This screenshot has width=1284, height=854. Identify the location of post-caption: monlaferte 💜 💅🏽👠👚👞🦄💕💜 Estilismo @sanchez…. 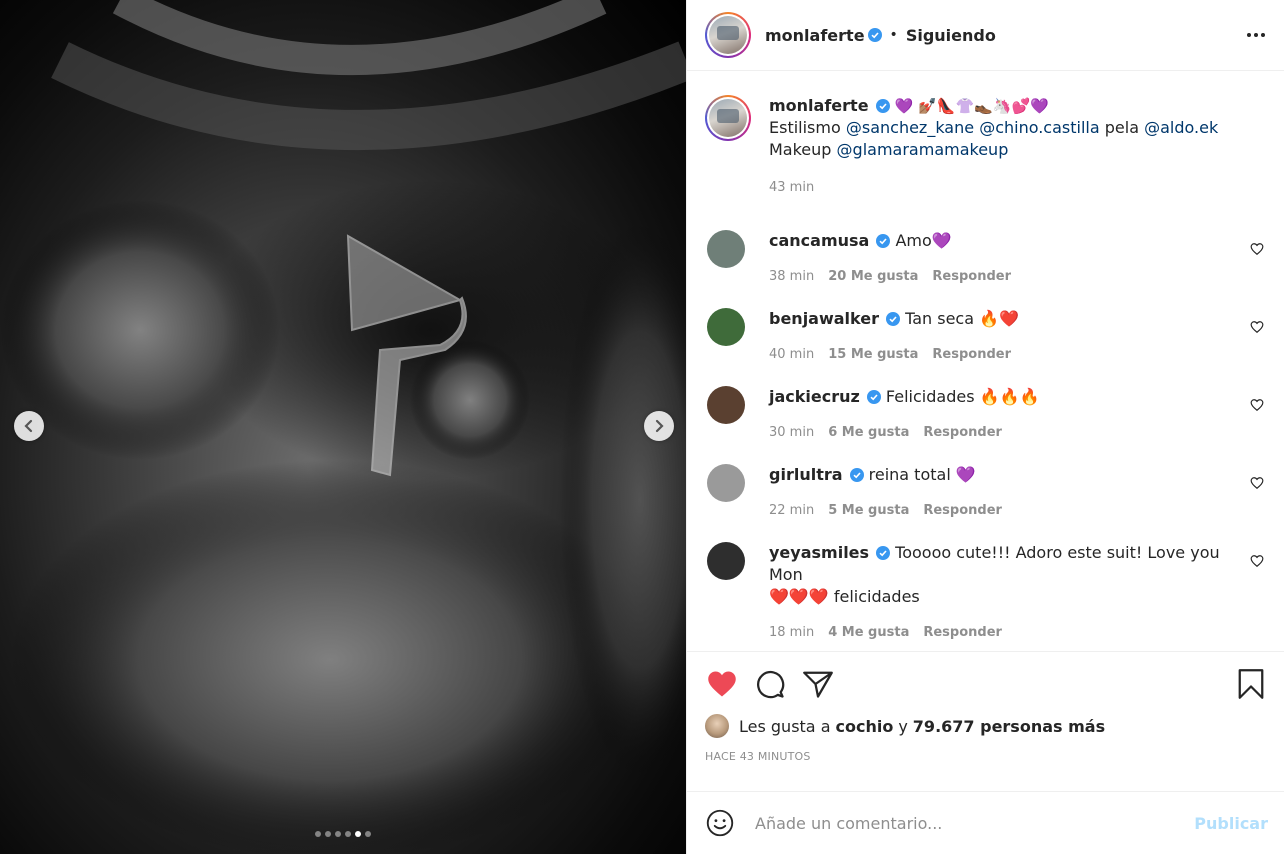
(986, 147).